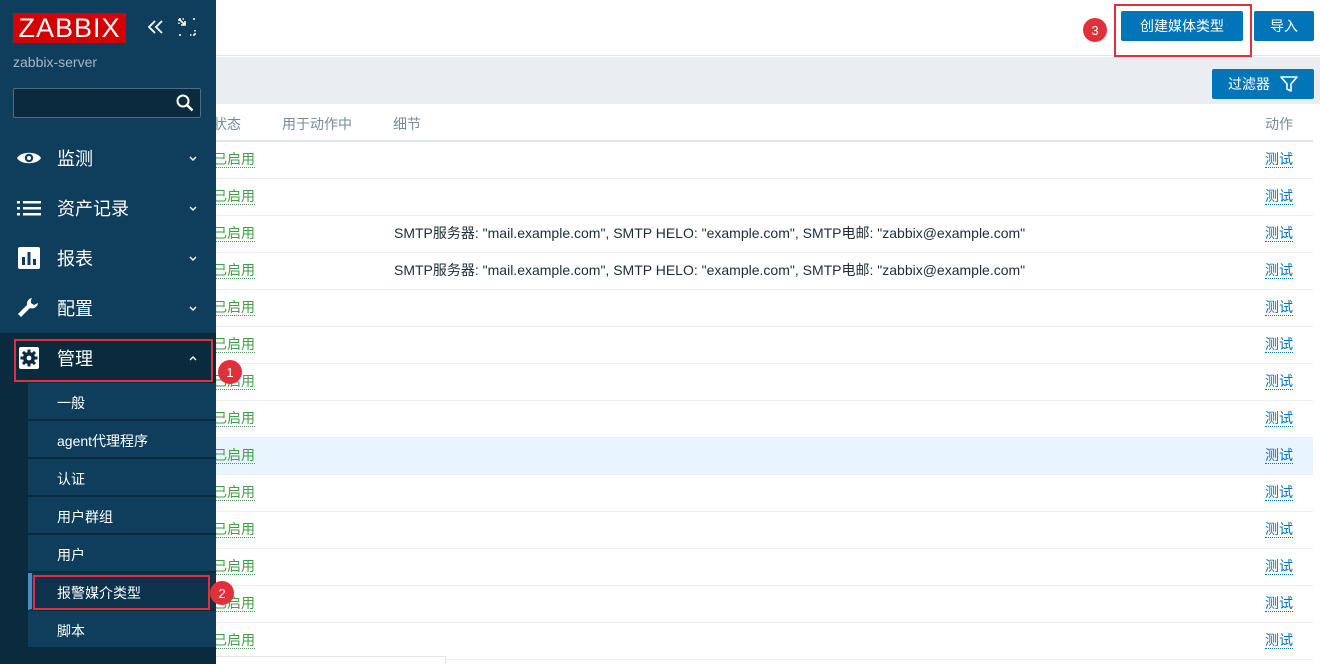  I want to click on bar-chart-icon, so click(29, 258).